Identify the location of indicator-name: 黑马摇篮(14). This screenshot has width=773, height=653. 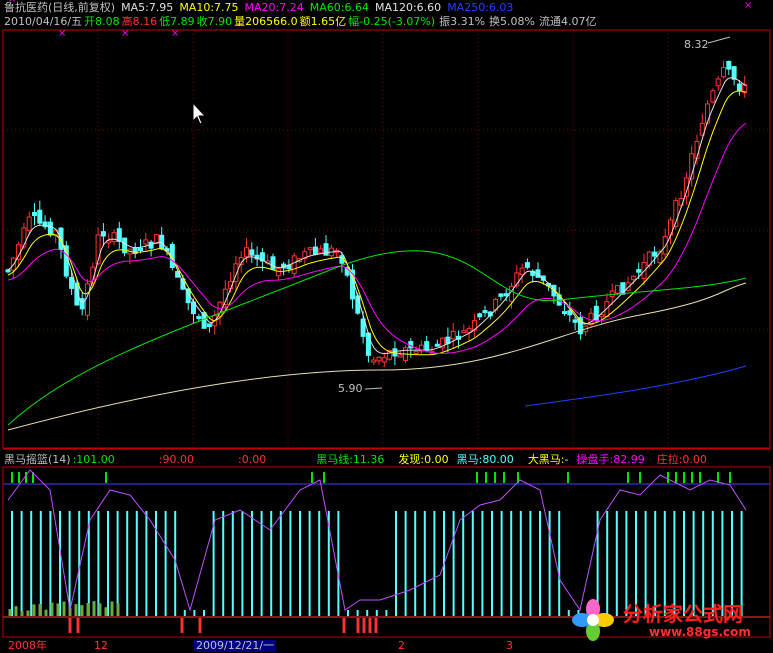
(37, 459).